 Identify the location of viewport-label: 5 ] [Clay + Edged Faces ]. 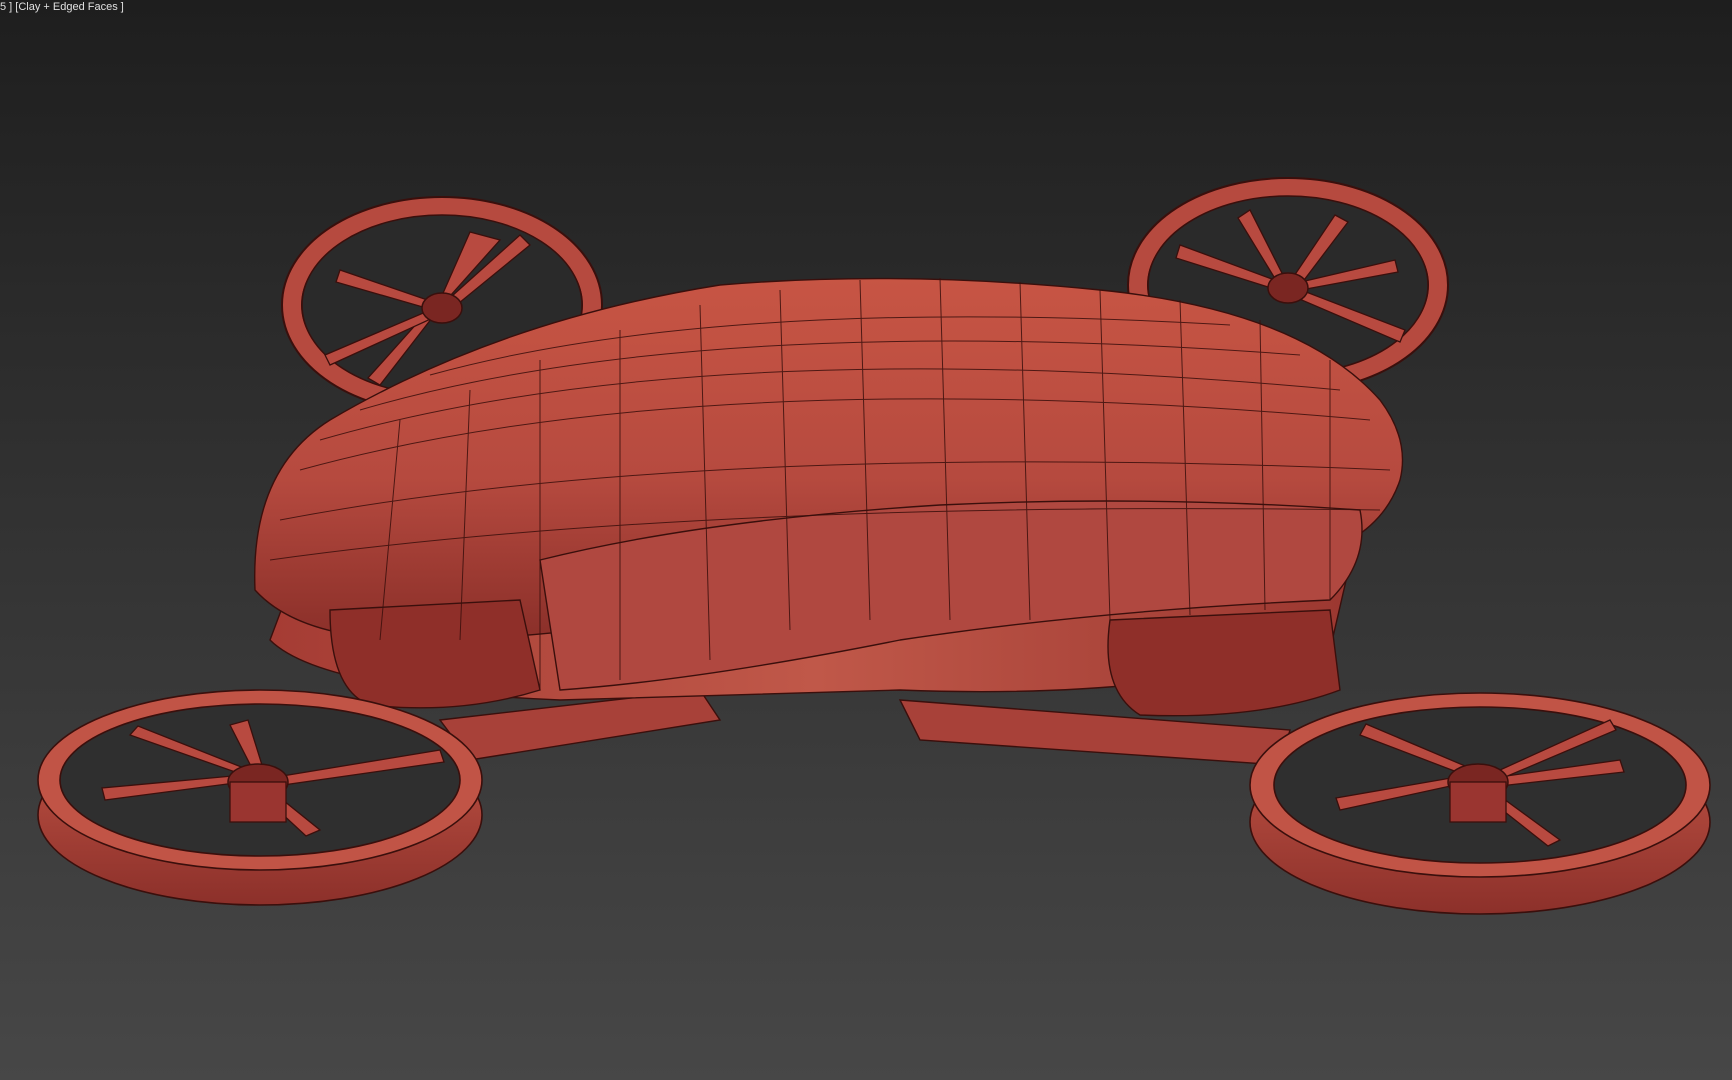
(62, 7).